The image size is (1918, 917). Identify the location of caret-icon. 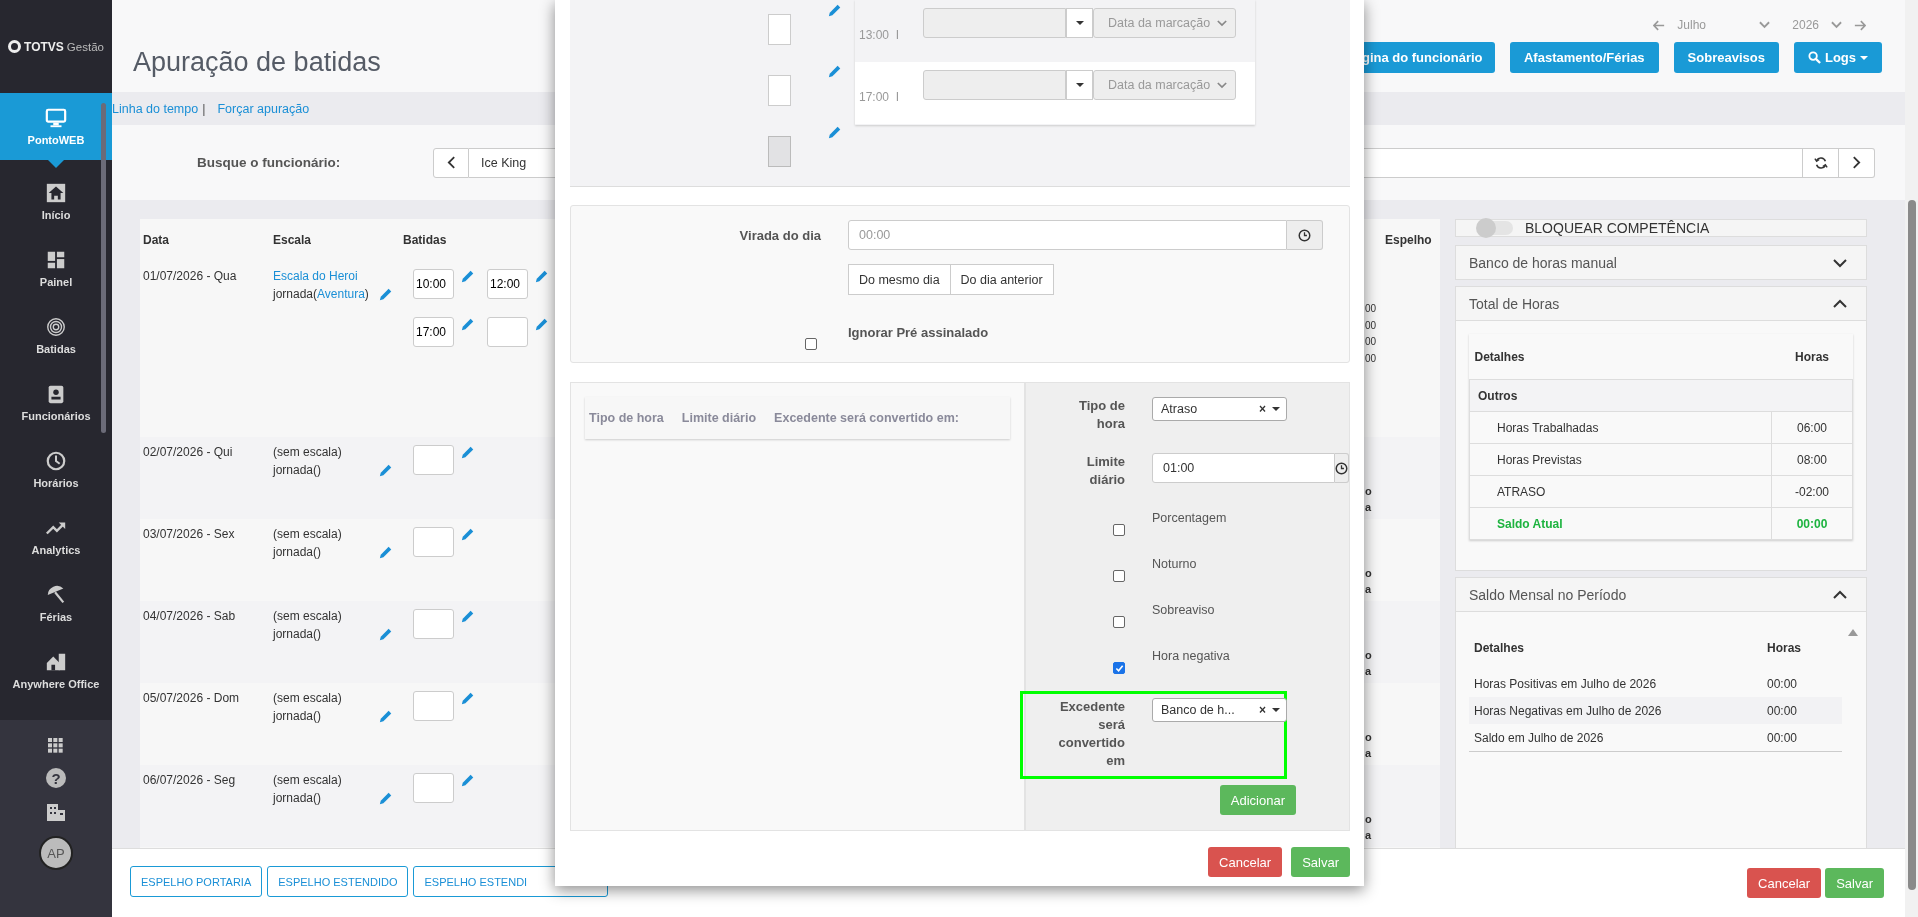
(1276, 409).